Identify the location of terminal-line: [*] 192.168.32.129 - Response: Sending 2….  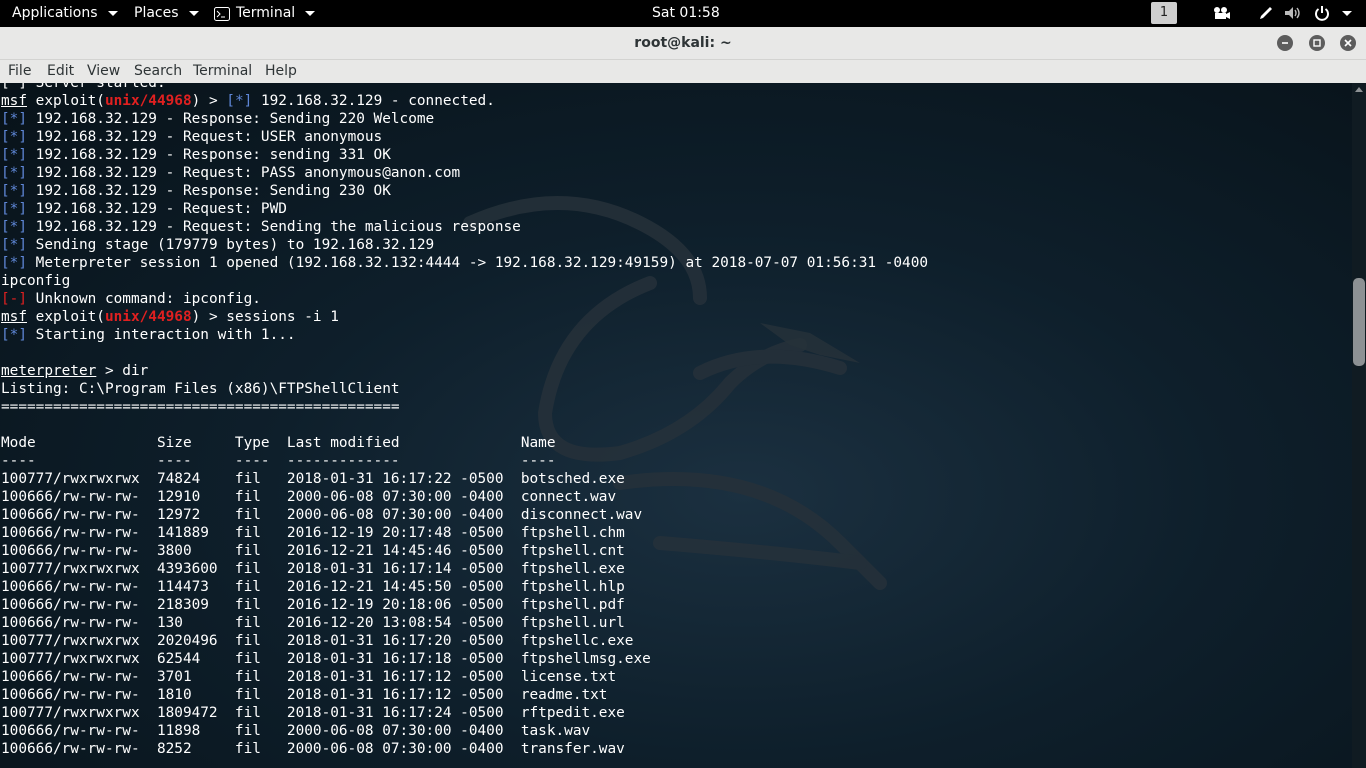
(464, 119).